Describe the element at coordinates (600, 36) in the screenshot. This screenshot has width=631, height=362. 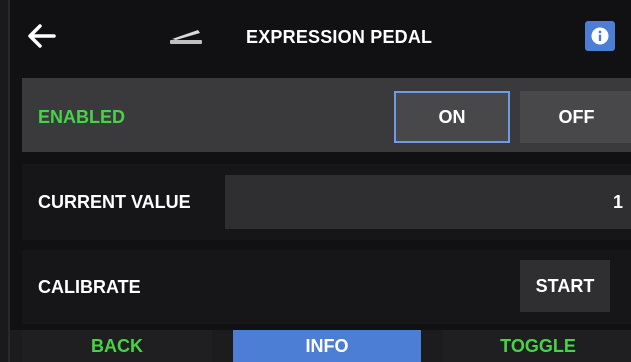
I see `info-icon` at that location.